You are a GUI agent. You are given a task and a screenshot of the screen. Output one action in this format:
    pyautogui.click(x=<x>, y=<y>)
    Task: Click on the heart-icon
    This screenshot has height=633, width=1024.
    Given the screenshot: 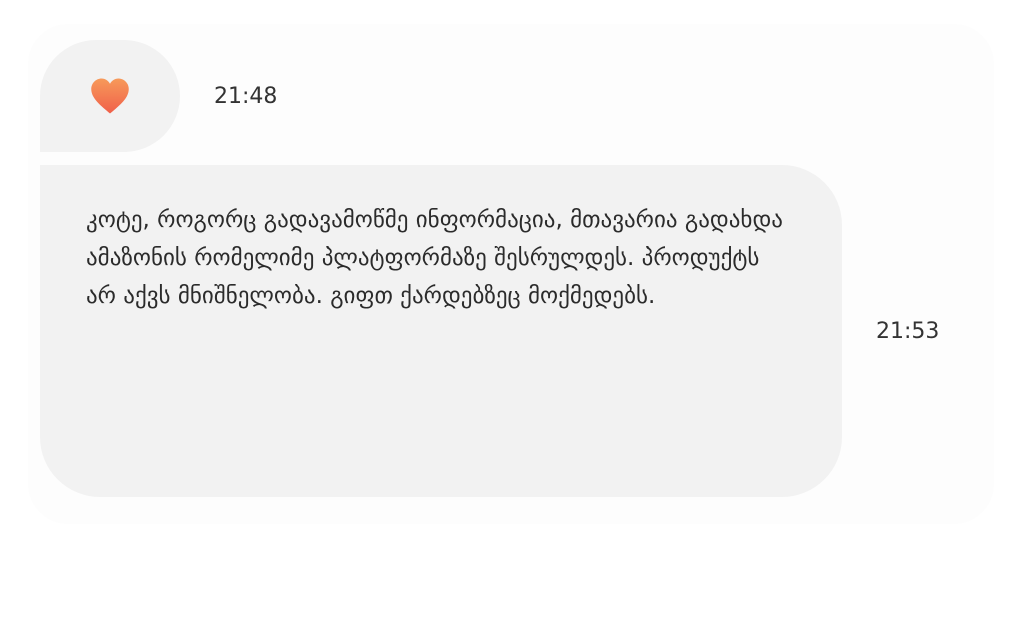 What is the action you would take?
    pyautogui.click(x=110, y=96)
    